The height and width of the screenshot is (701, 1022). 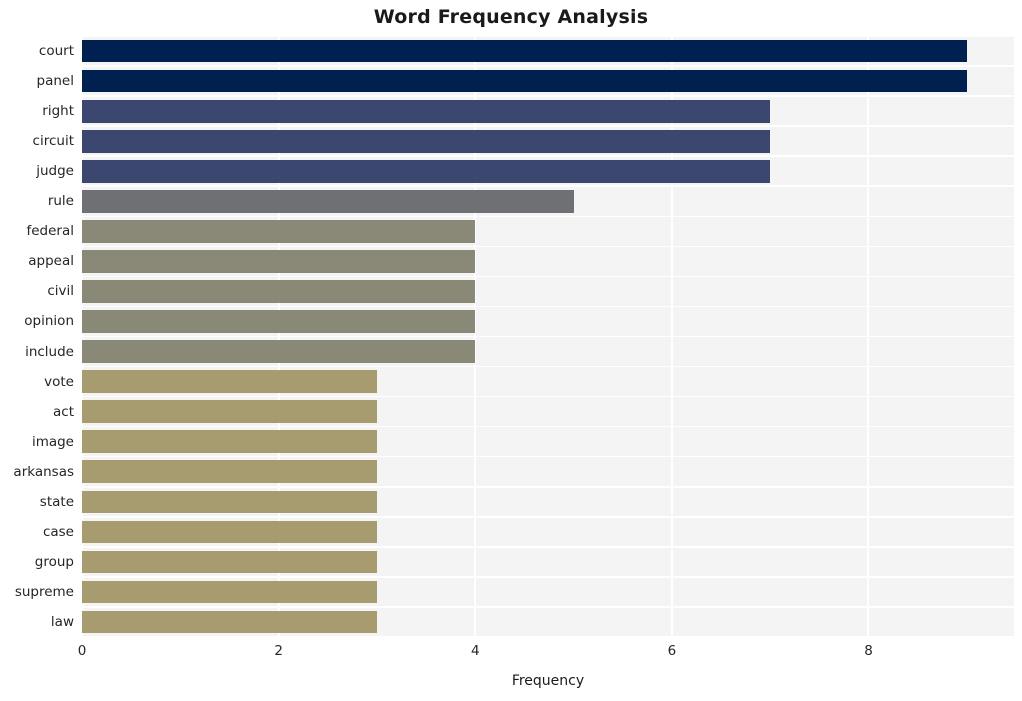 What do you see at coordinates (475, 651) in the screenshot?
I see `x-axis-tick-label: 4` at bounding box center [475, 651].